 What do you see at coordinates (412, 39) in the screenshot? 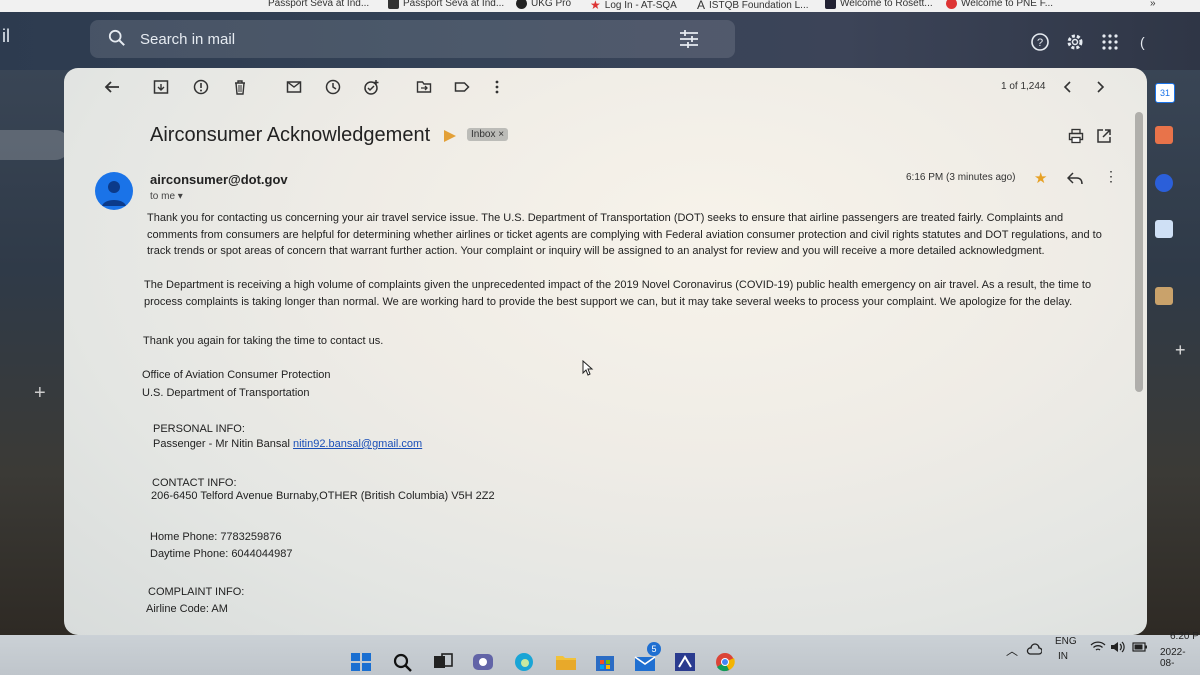
I see `search-bar: Search in mail` at bounding box center [412, 39].